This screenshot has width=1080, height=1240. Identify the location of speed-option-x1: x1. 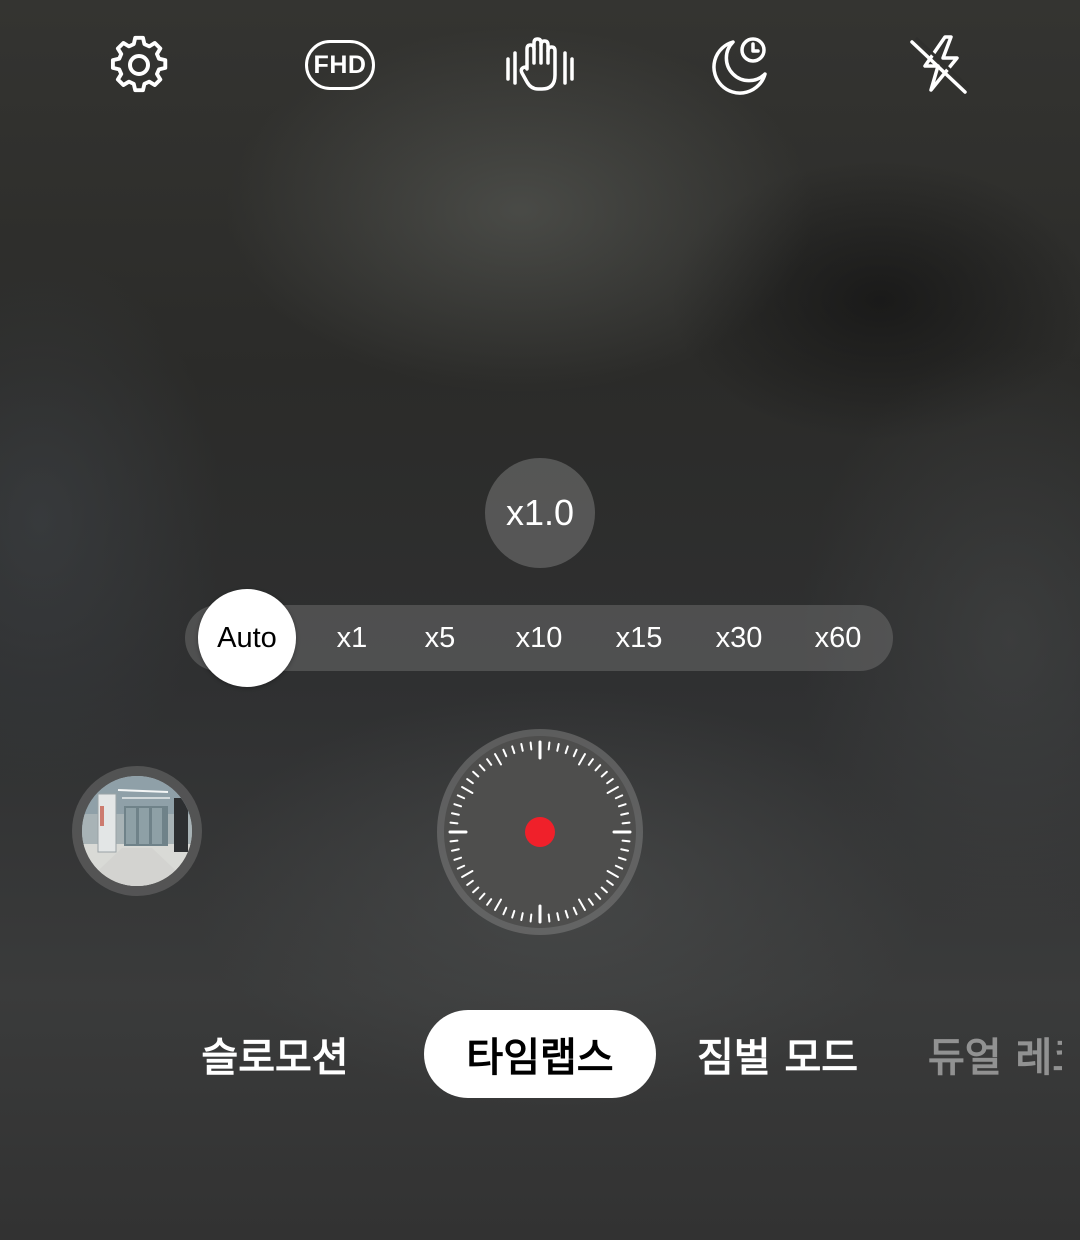
(352, 638).